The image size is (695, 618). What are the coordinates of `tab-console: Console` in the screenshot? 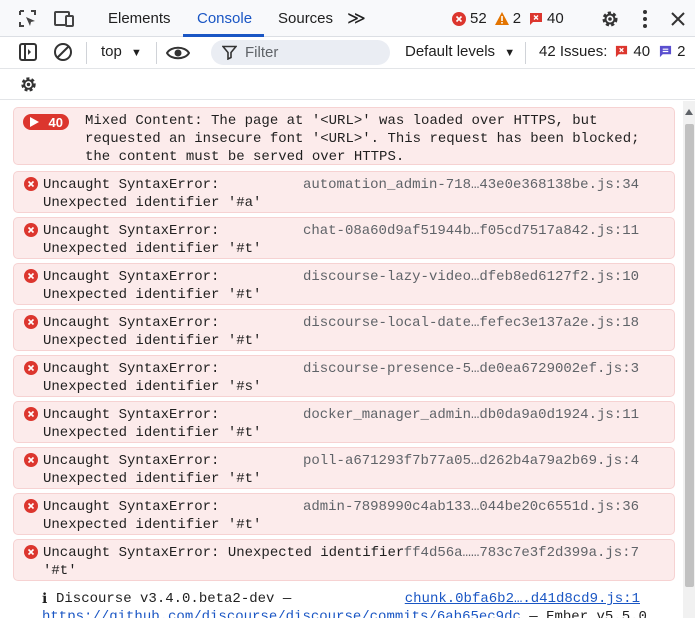 It's located at (224, 18).